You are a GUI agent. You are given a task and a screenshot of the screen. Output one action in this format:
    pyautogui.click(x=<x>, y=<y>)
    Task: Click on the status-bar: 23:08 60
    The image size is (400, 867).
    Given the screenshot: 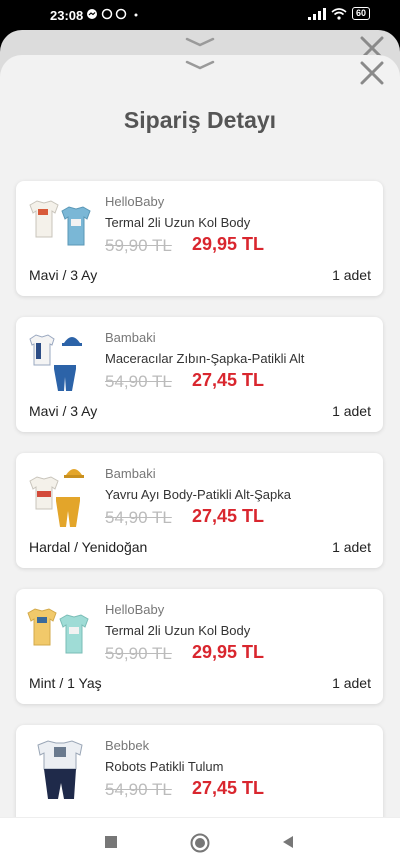 What is the action you would take?
    pyautogui.click(x=200, y=15)
    